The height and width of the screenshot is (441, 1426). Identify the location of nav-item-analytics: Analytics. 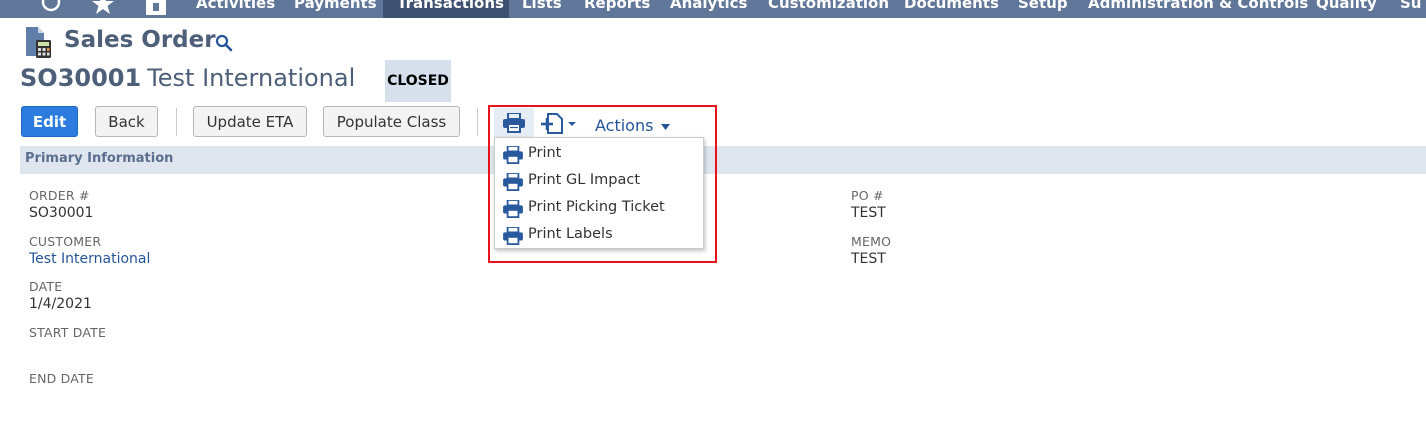
(708, 9).